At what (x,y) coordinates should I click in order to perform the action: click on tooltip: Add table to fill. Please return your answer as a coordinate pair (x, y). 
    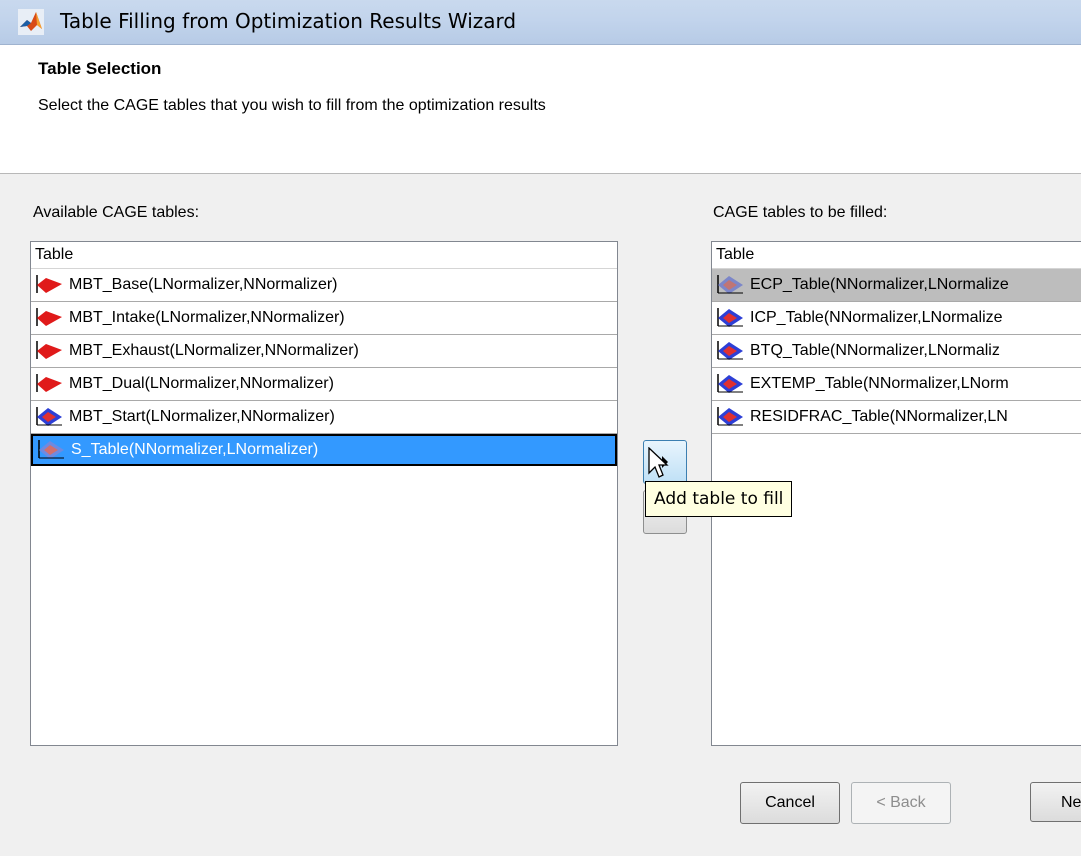
    Looking at the image, I should click on (719, 499).